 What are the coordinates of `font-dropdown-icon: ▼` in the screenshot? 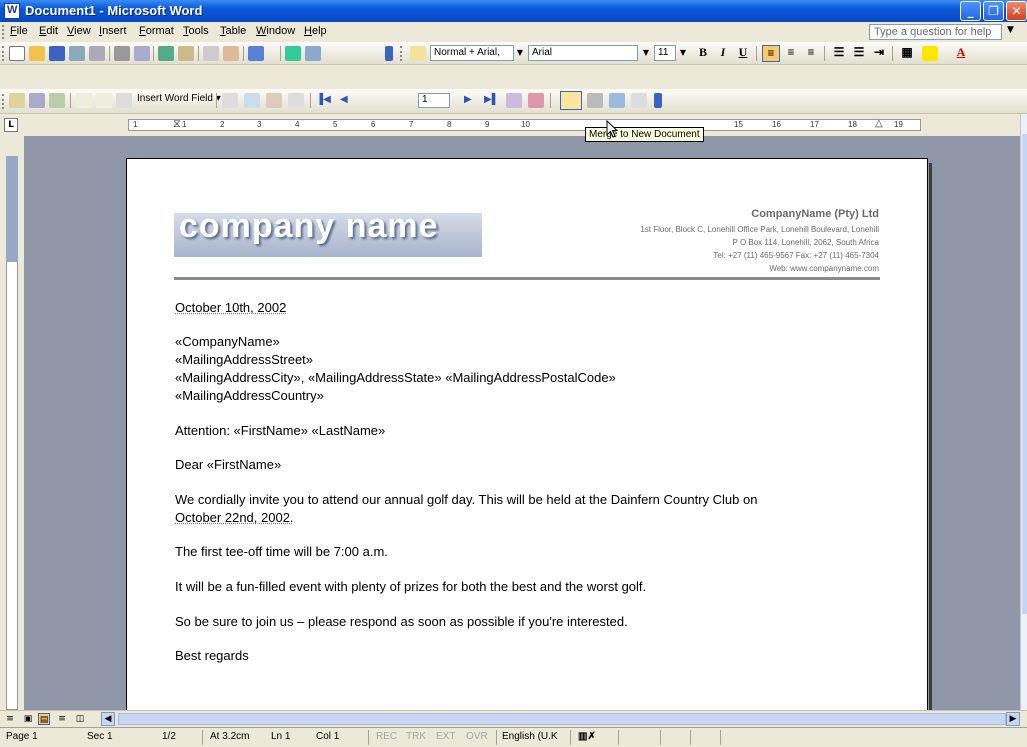 It's located at (646, 53).